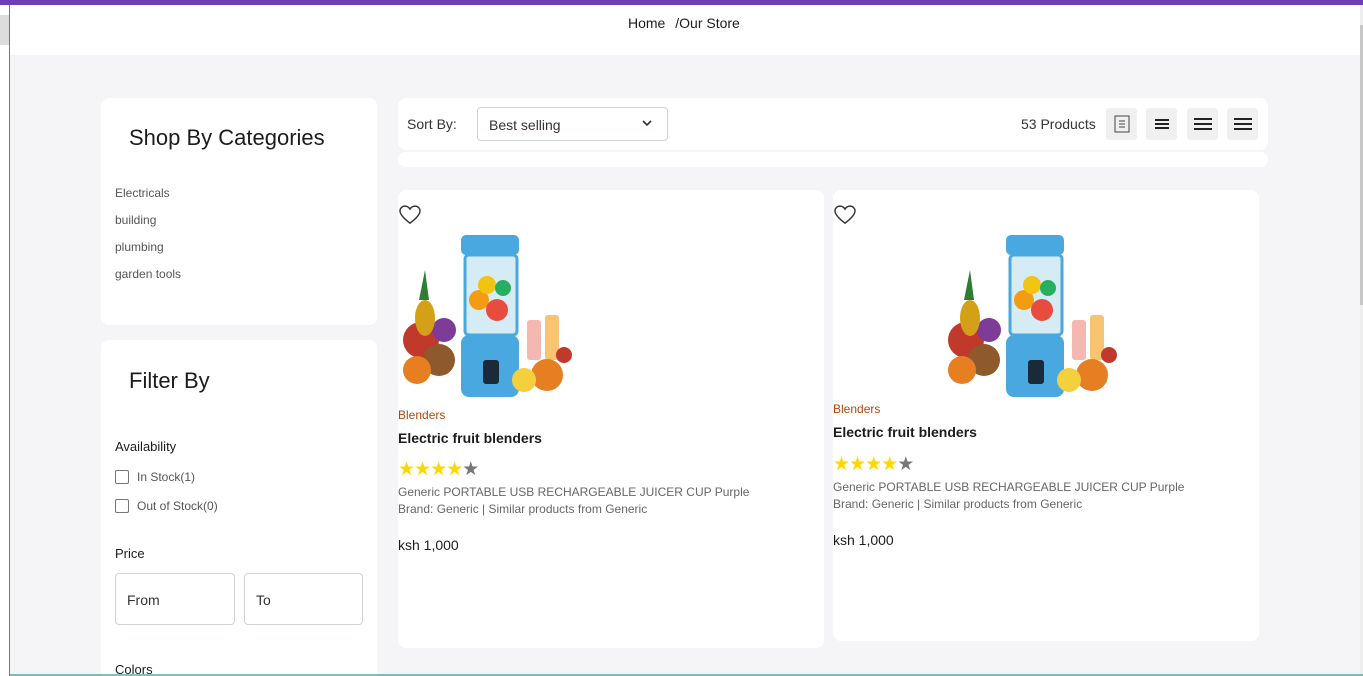 Image resolution: width=1363 pixels, height=676 pixels. What do you see at coordinates (833, 124) in the screenshot?
I see `sort-bar: Sort By: Best selling 53 Products` at bounding box center [833, 124].